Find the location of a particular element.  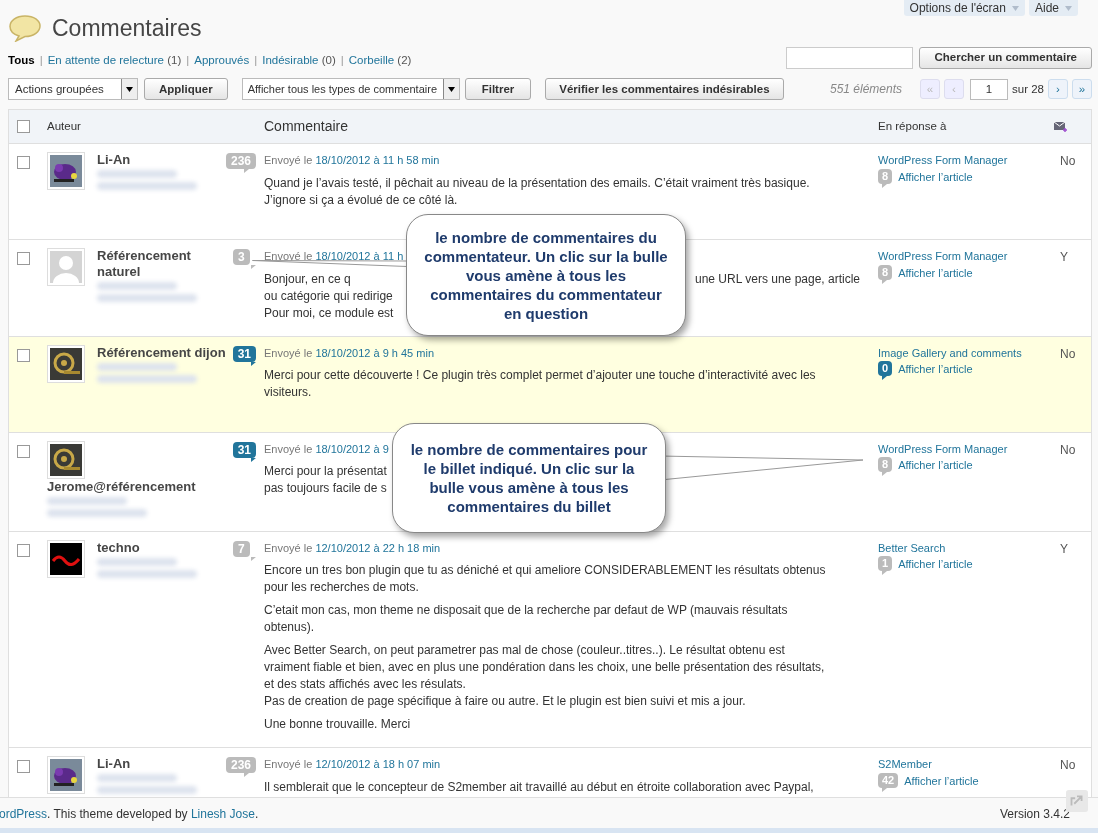

comment-date: Envoyé le 12/10/2012 à 18 h 07 min is located at coordinates (353, 765).